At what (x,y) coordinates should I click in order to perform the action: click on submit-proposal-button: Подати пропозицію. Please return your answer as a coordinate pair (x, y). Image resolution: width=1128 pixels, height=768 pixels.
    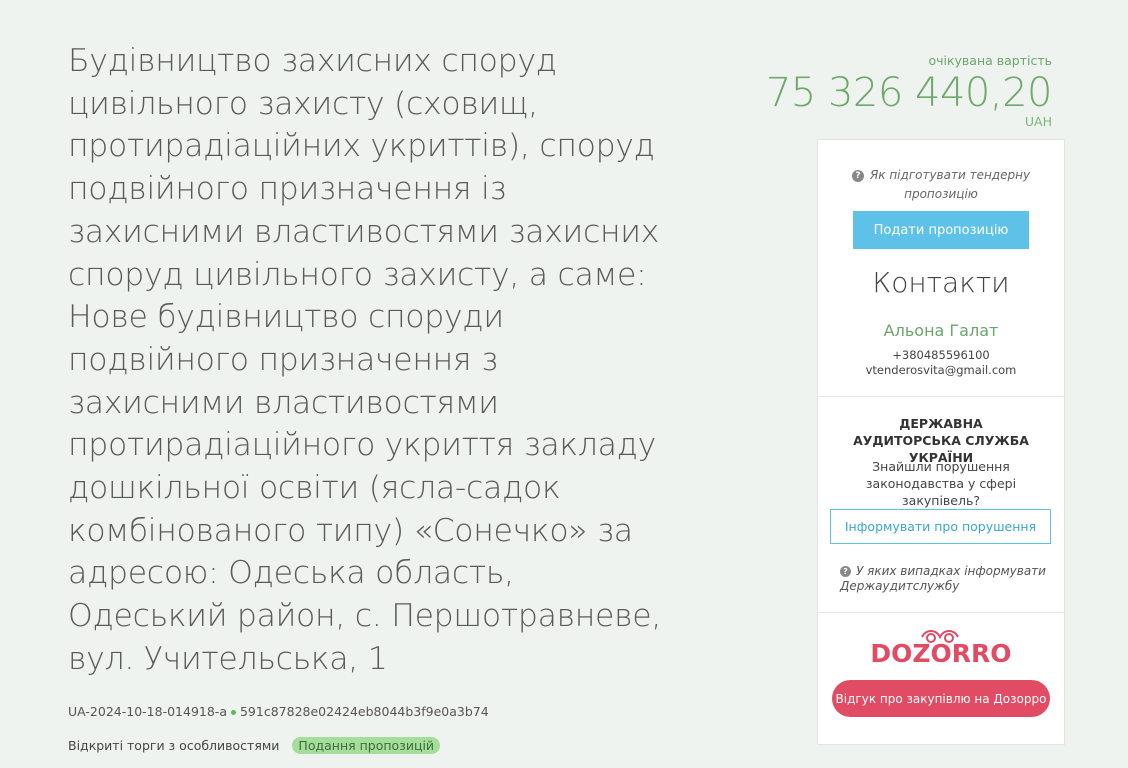
    Looking at the image, I should click on (941, 230).